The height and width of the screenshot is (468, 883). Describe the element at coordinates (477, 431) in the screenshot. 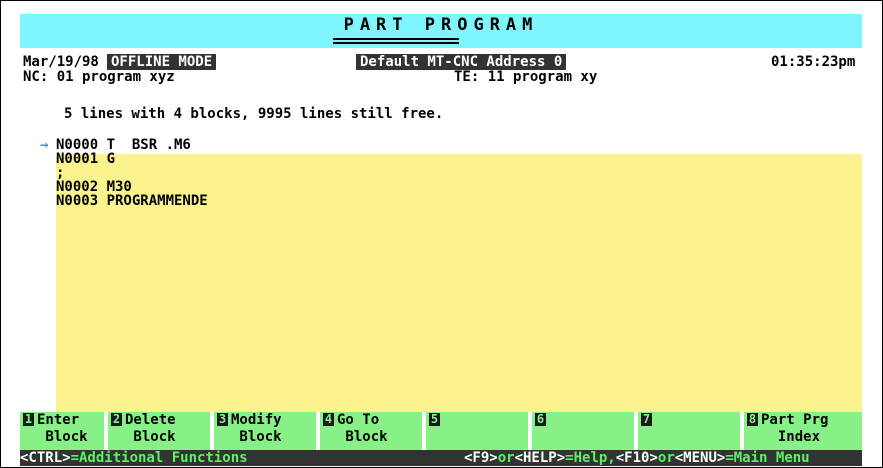

I see `fkey-5-button: 5` at that location.